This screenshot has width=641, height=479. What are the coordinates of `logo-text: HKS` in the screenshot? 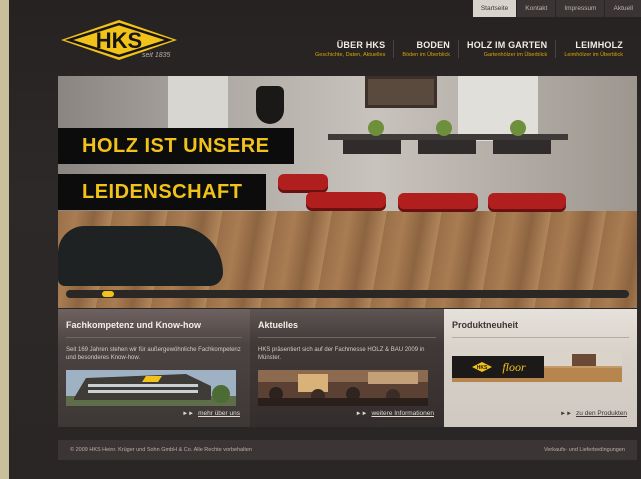 It's located at (119, 40).